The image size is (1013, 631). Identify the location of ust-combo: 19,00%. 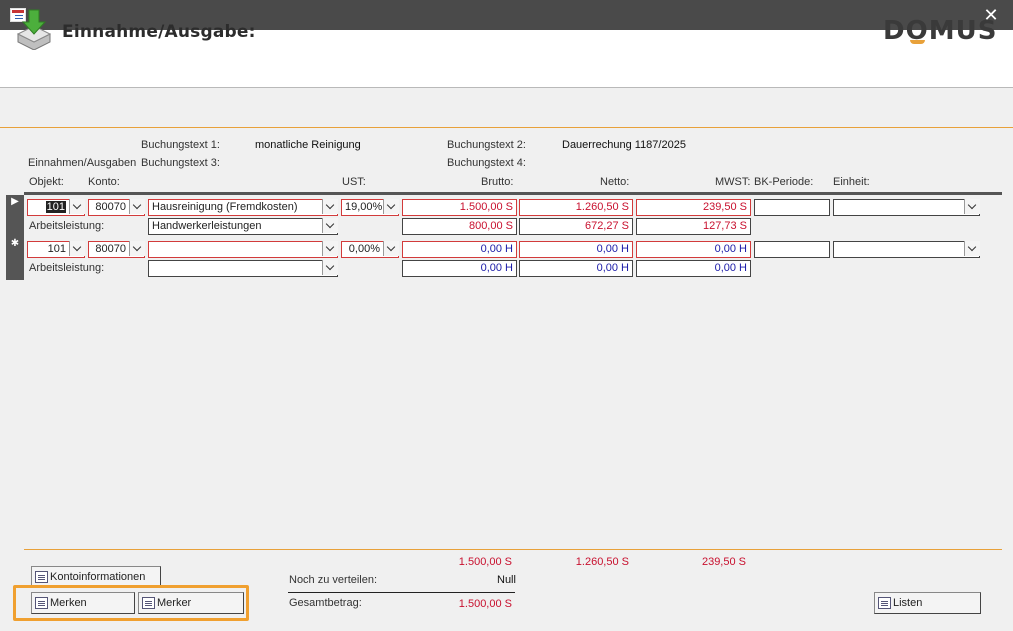
(370, 207).